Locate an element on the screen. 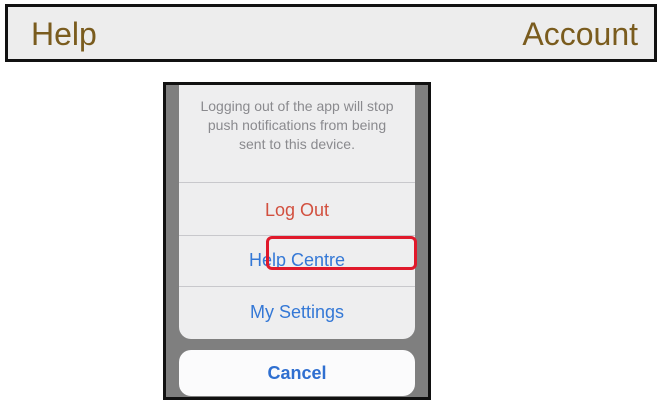 The width and height of the screenshot is (664, 406). help-tab: Help is located at coordinates (64, 34).